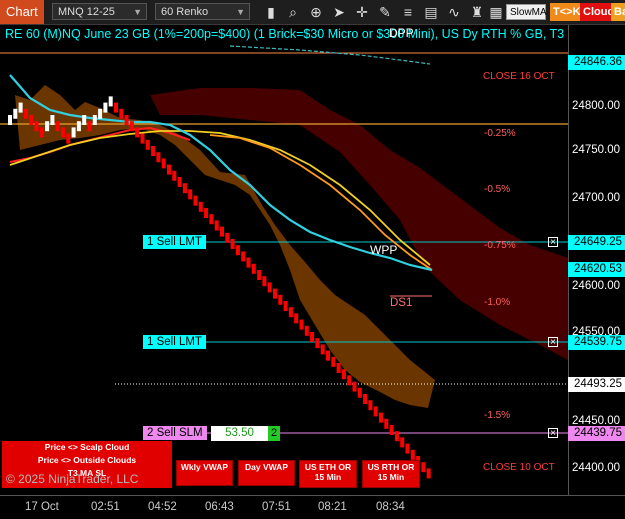 The image size is (625, 519). Describe the element at coordinates (596, 242) in the screenshot. I see `price-tag: 24649.25` at that location.